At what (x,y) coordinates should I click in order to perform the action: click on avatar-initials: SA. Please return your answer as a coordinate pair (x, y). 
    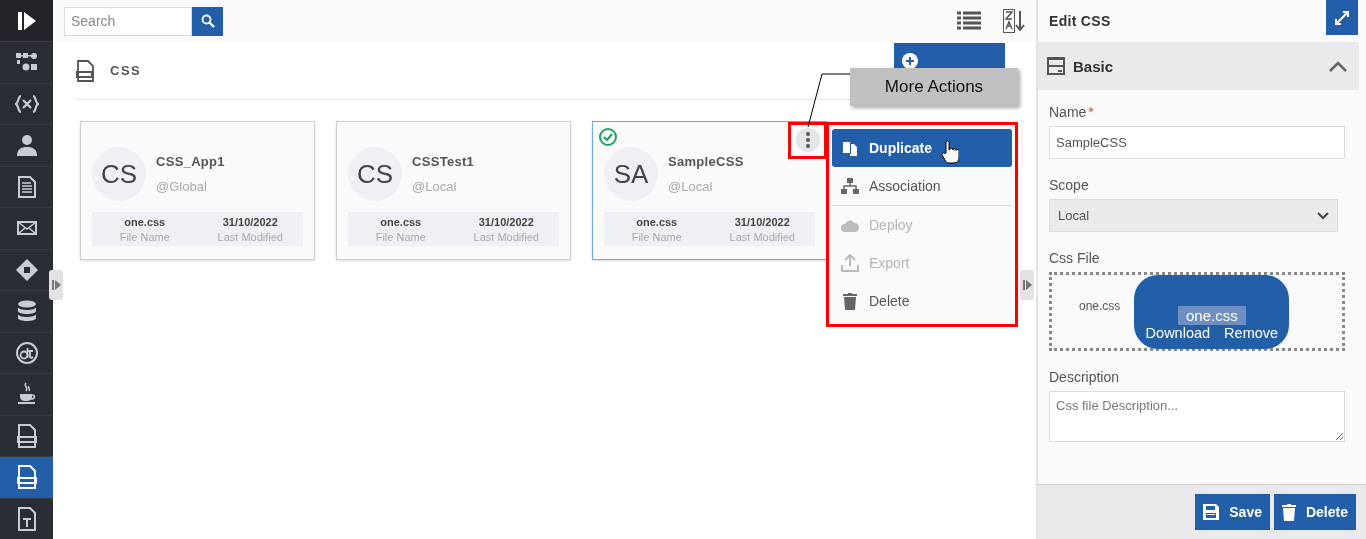
    Looking at the image, I should click on (631, 174).